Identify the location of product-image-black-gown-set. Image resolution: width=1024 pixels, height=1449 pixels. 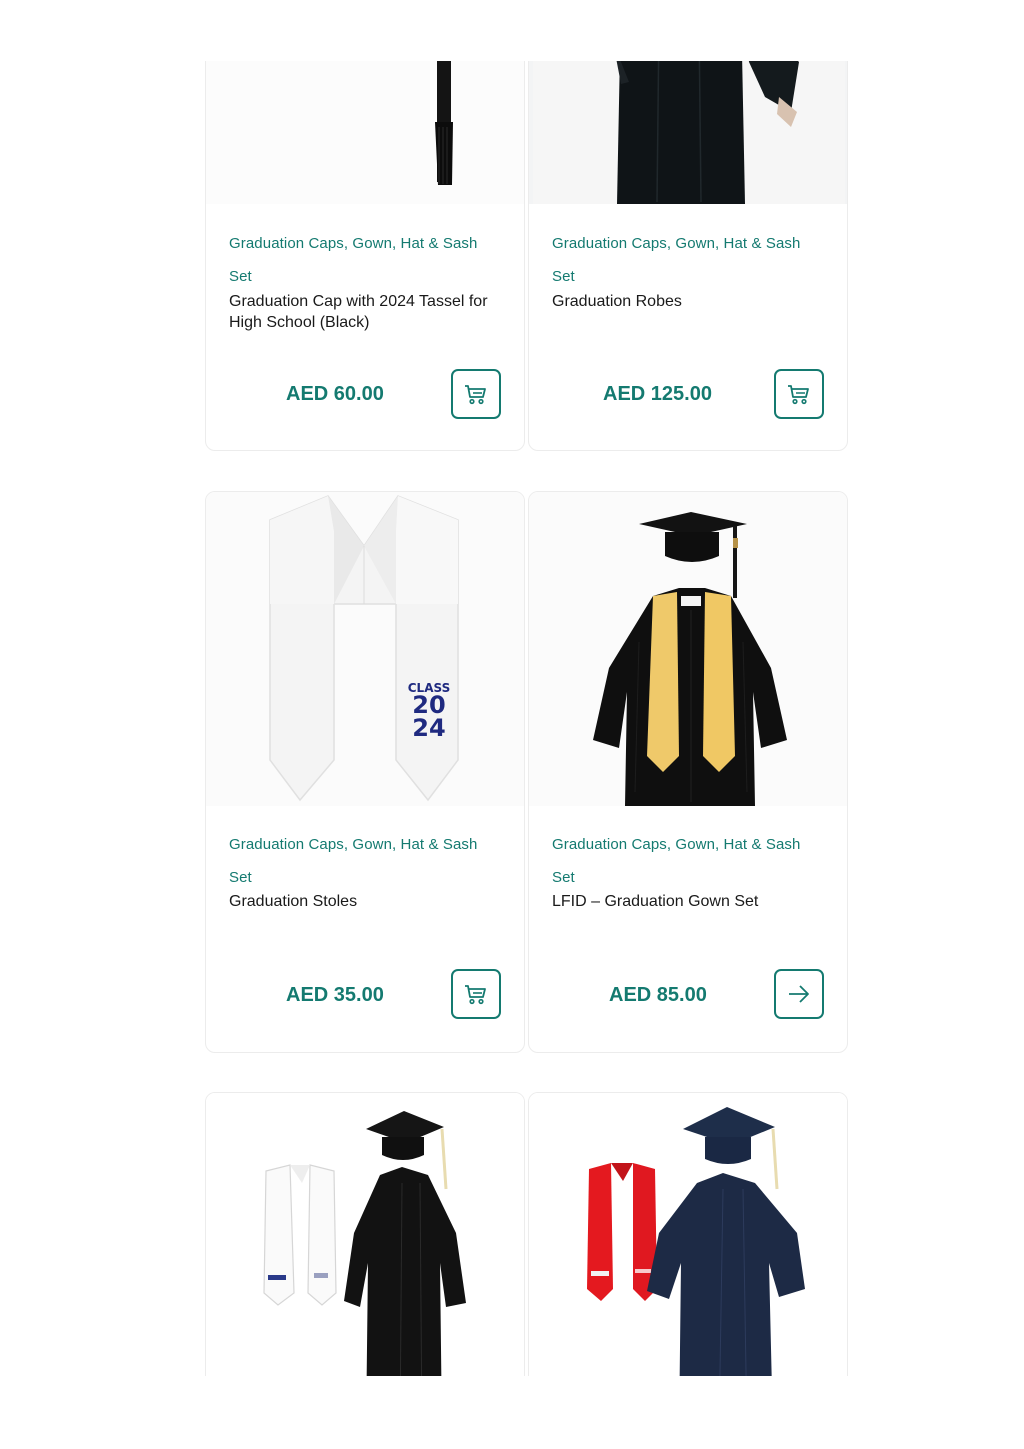
(365, 1234).